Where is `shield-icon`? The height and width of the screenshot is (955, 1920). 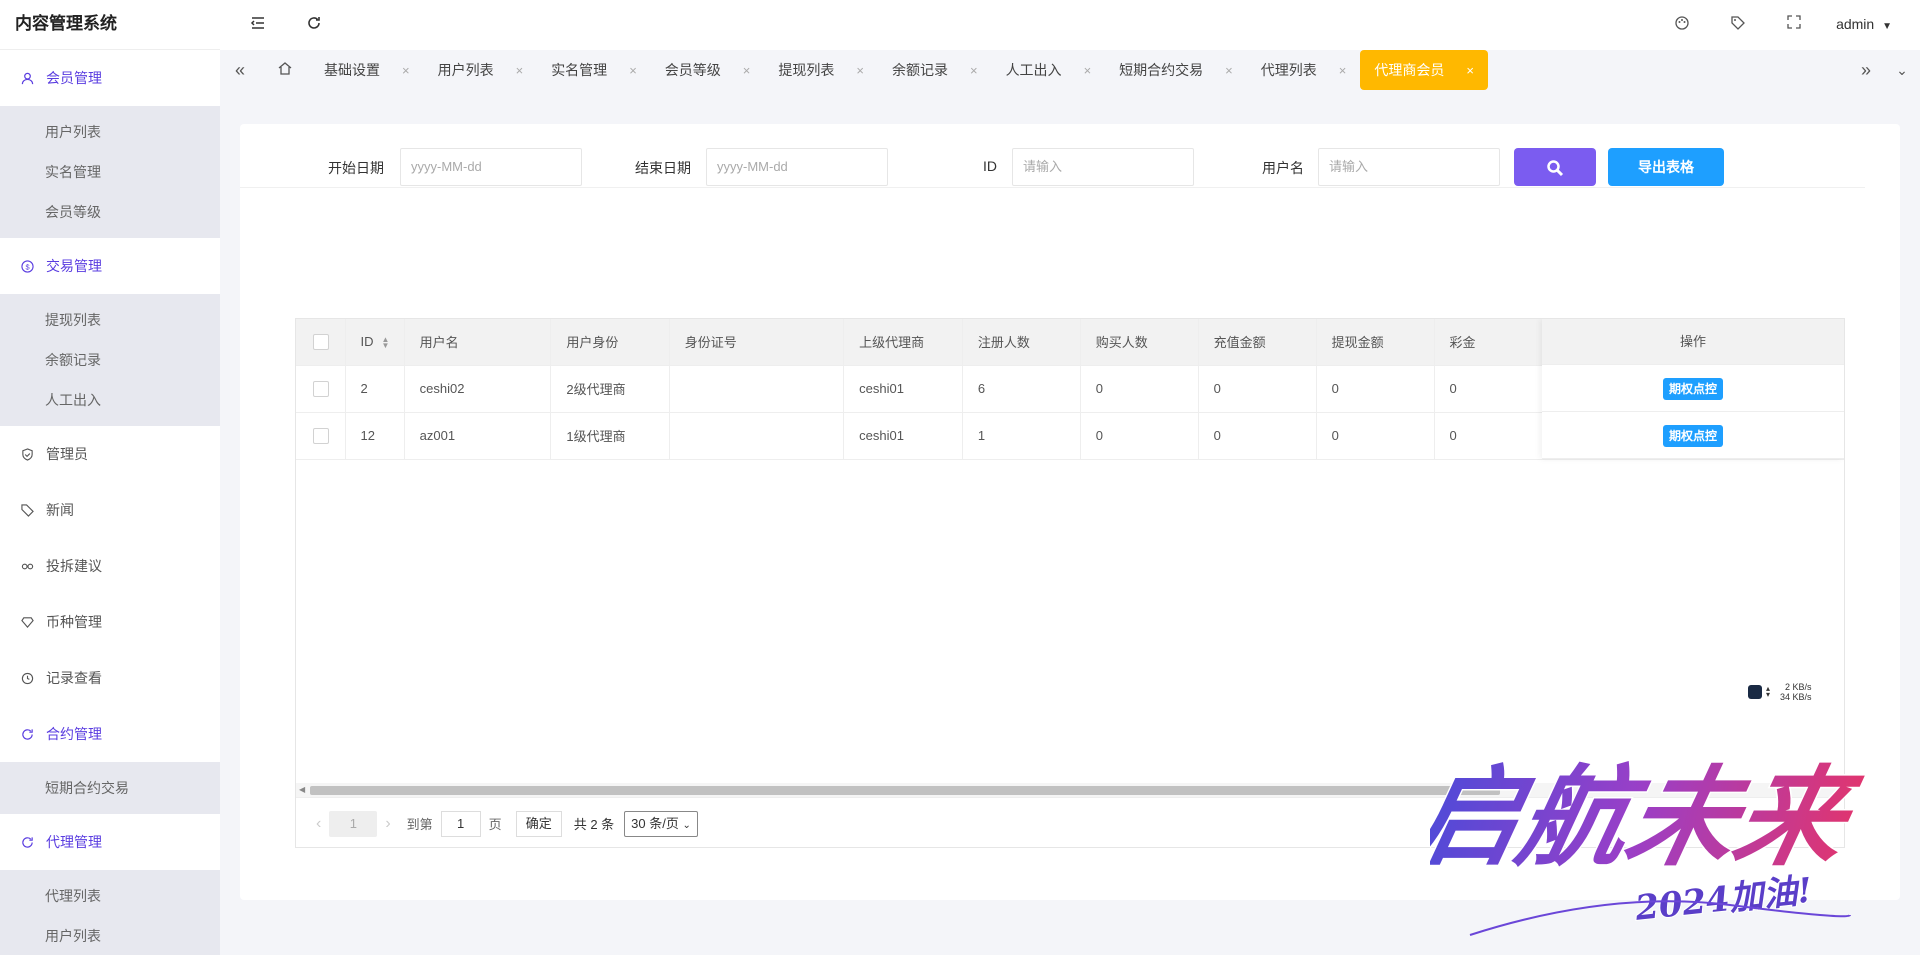 shield-icon is located at coordinates (27, 454).